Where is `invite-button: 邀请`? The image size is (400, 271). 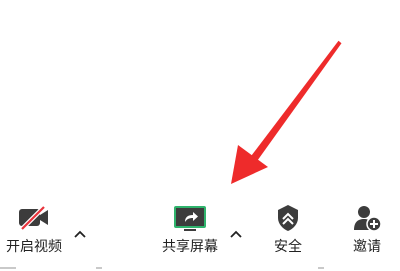 invite-button: 邀请 is located at coordinates (367, 228).